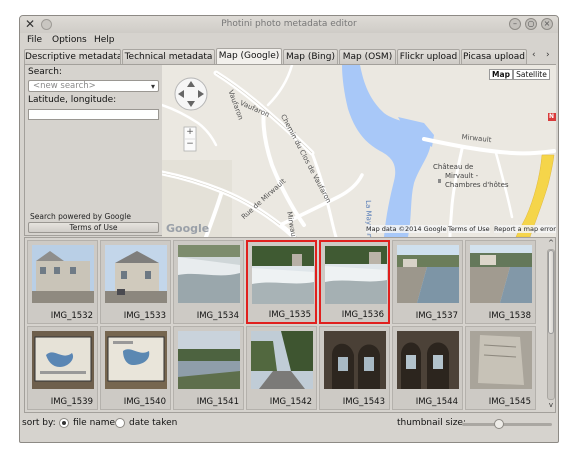  I want to click on thumbnail-caption: IMG_1534, so click(217, 316).